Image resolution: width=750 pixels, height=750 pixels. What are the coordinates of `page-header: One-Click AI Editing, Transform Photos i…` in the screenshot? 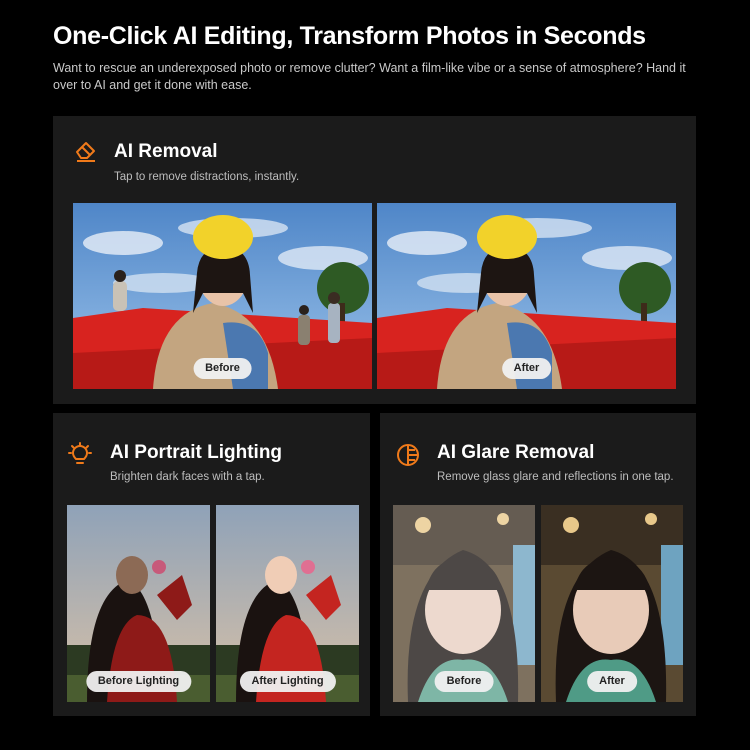 It's located at (383, 57).